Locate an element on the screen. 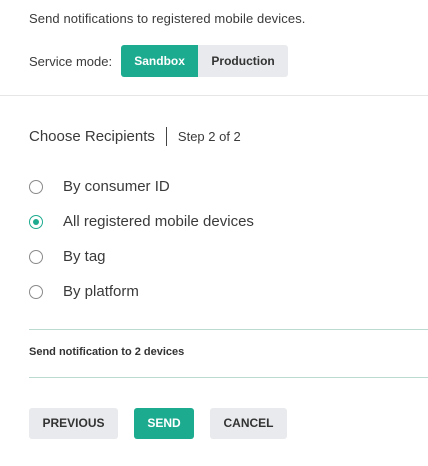 The height and width of the screenshot is (466, 428). summary-divider-top is located at coordinates (228, 329).